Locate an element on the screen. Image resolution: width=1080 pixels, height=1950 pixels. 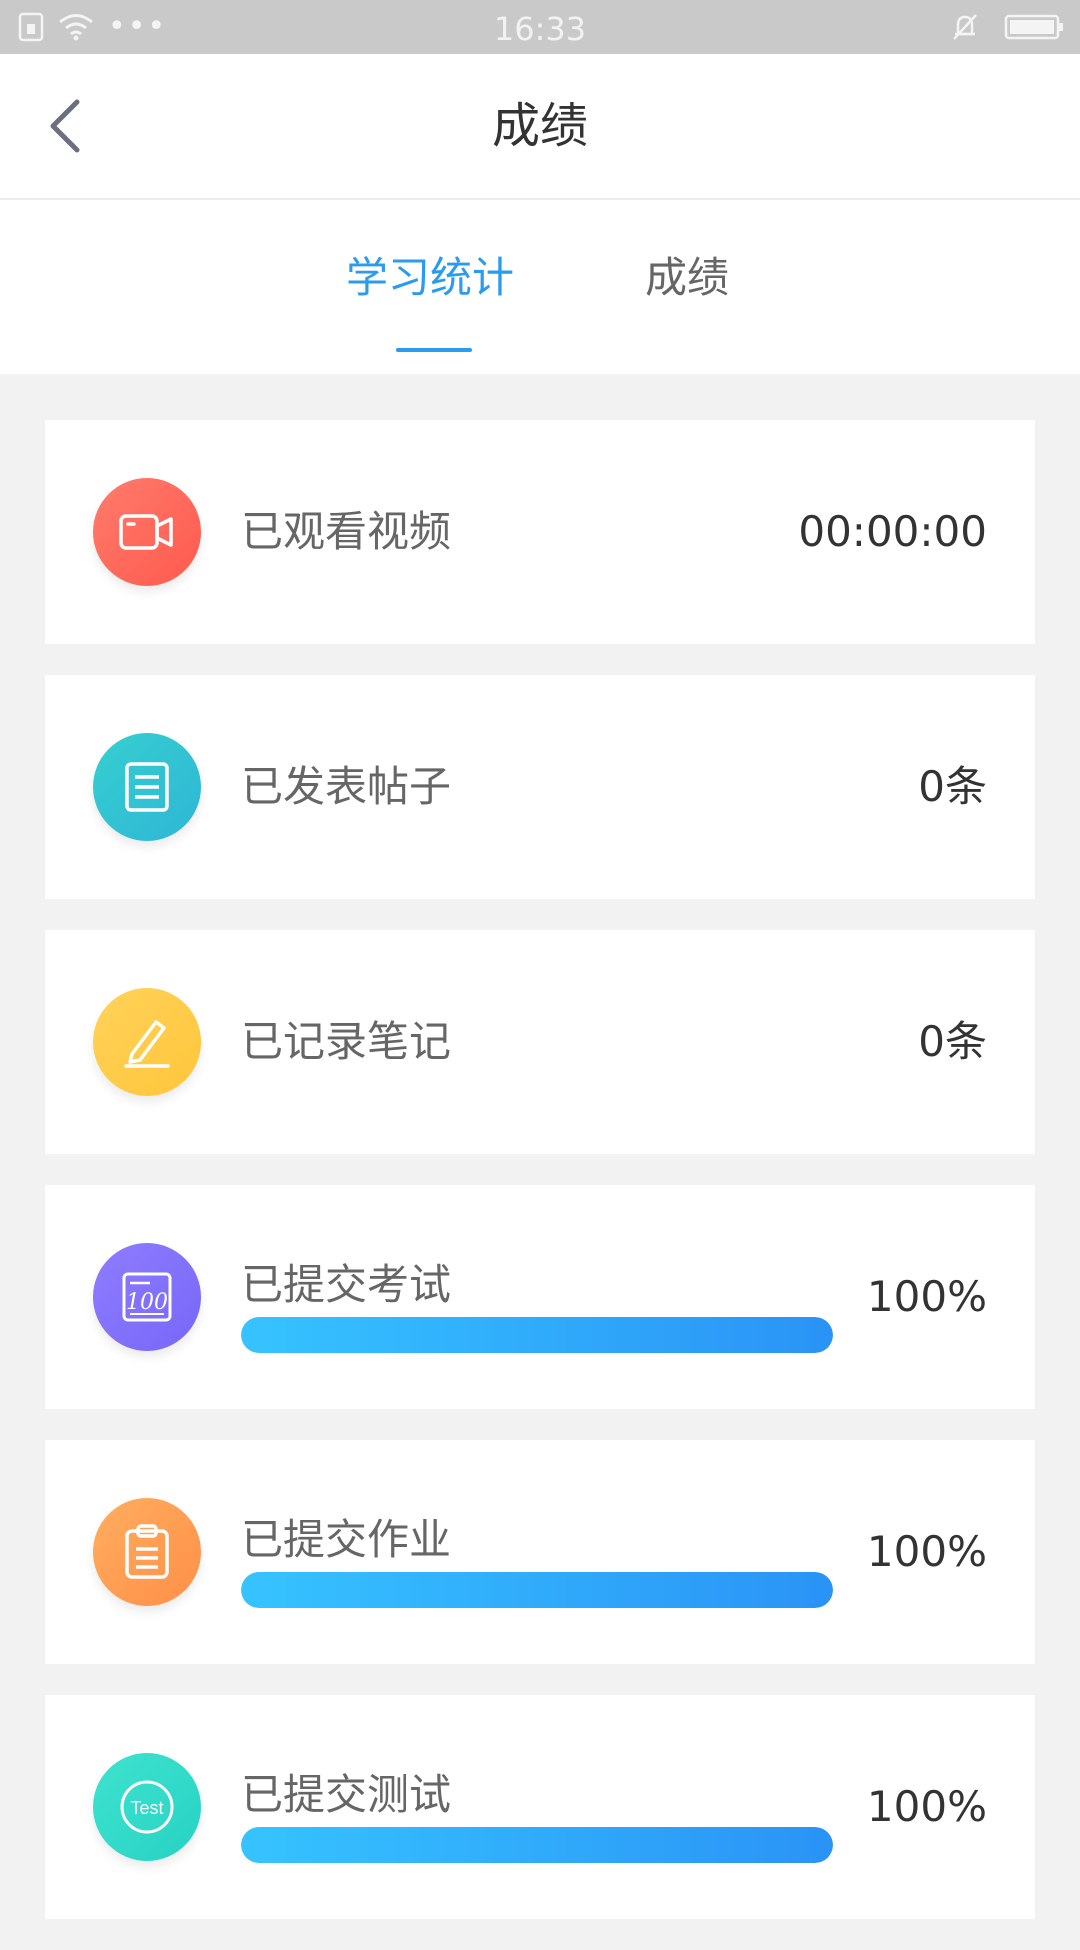
stat-label: 已提交测试 is located at coordinates (346, 1794).